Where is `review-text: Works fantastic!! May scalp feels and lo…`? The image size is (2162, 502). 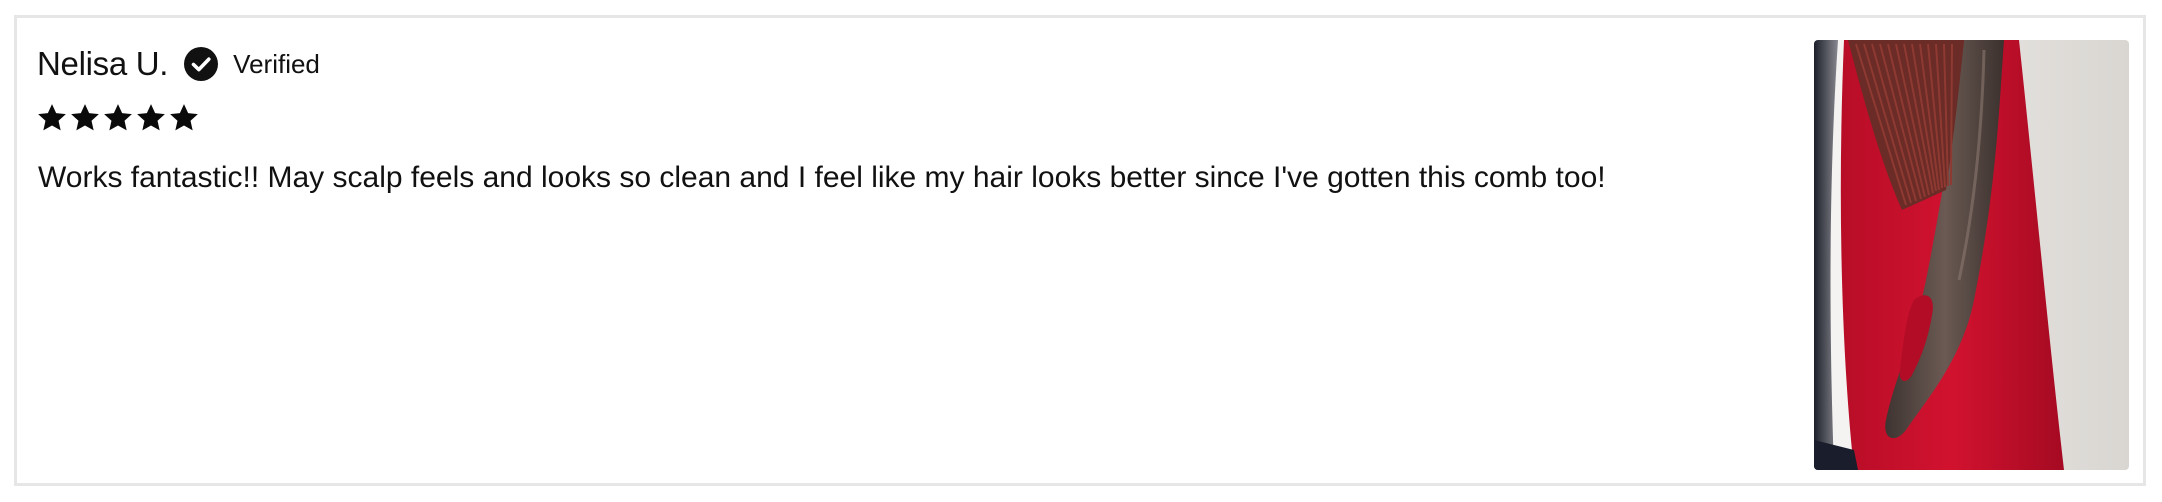
review-text: Works fantastic!! May scalp feels and lo… is located at coordinates (822, 177).